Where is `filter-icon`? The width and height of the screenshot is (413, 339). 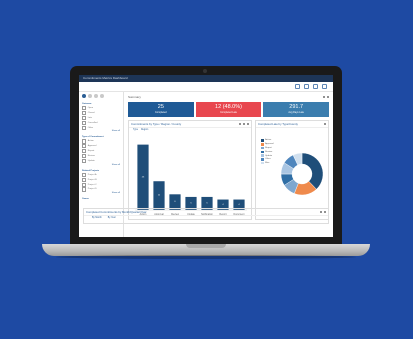
filter-icon is located at coordinates (297, 86).